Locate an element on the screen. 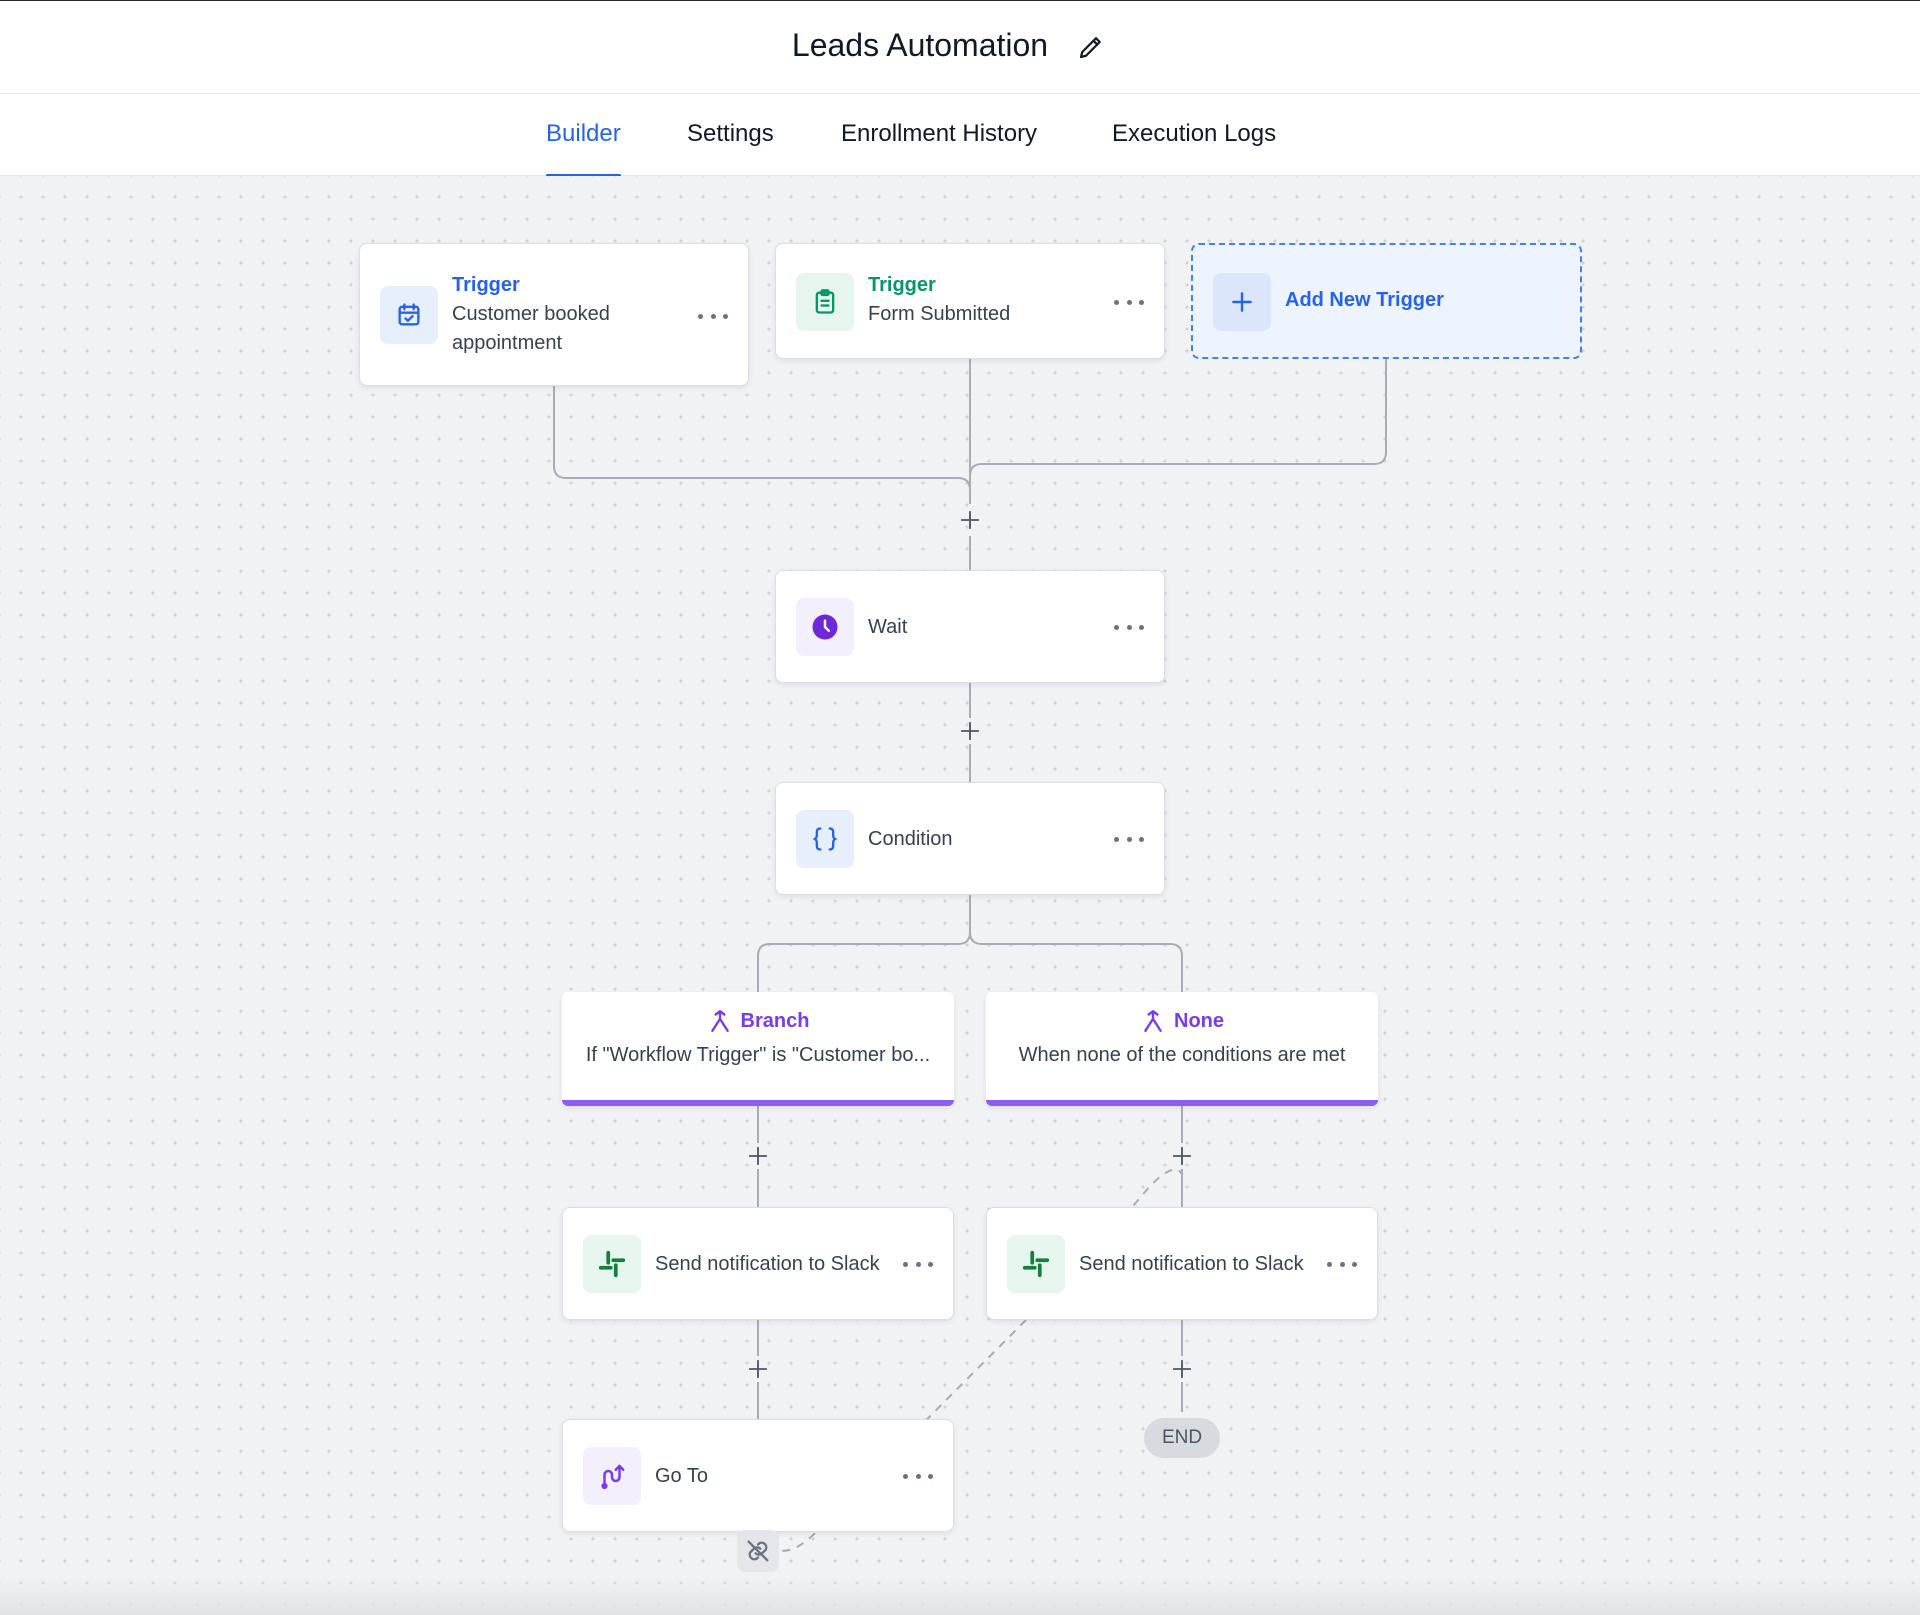 This screenshot has height=1615, width=1920. wait-step-card: Wait is located at coordinates (970, 626).